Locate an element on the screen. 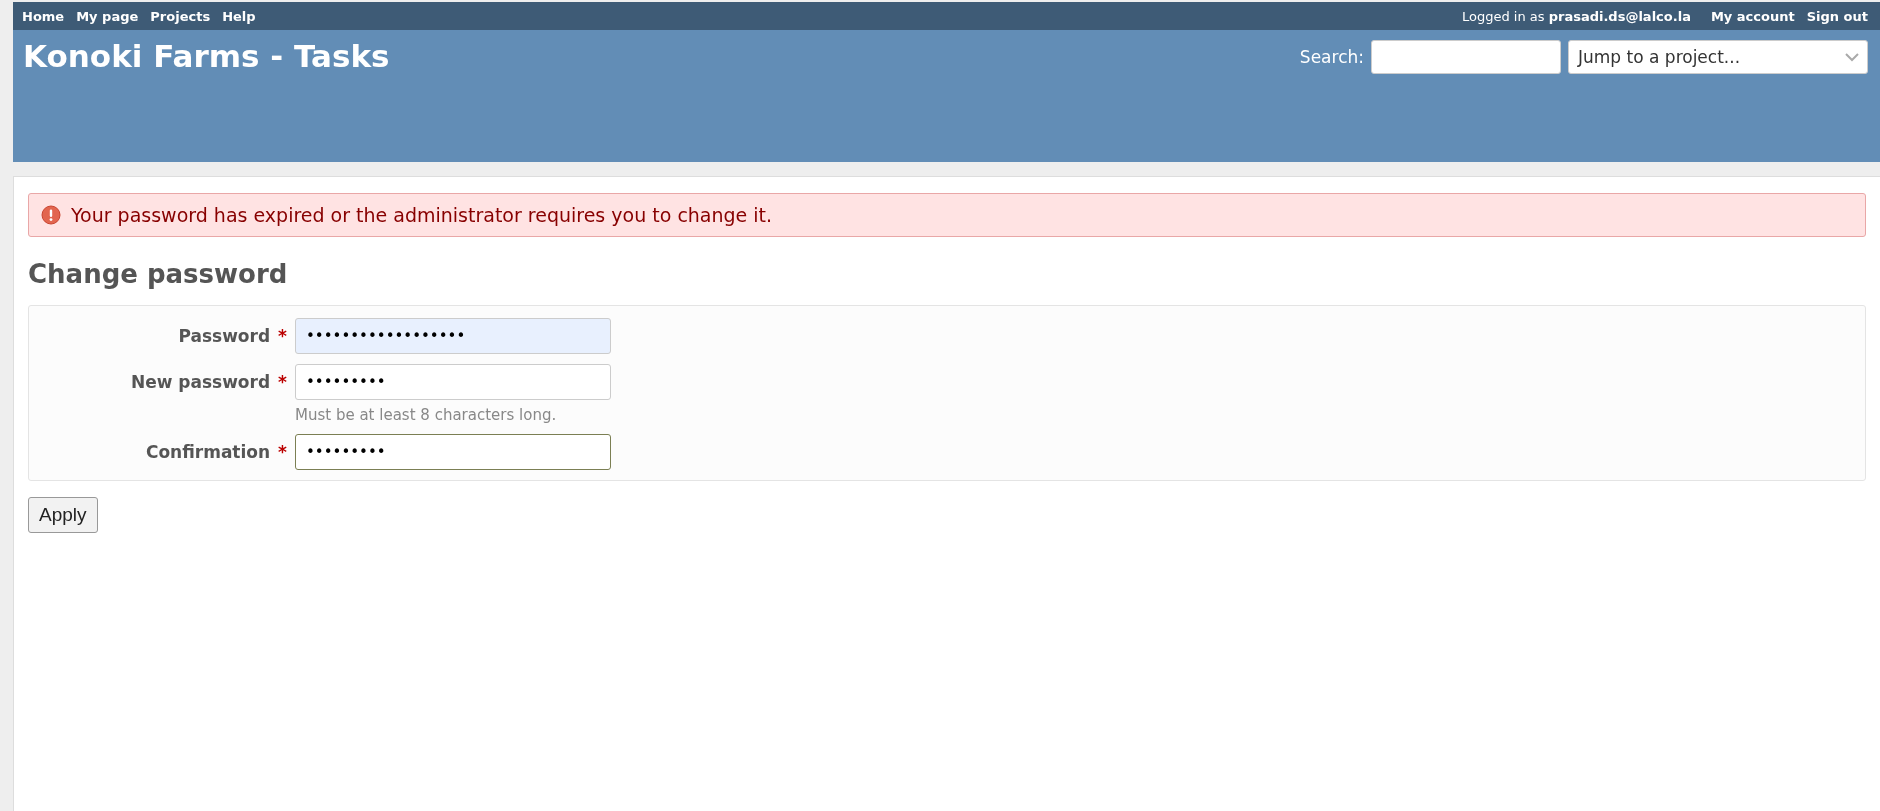 This screenshot has height=811, width=1880. logged-in-text: Logged in as prasadi.ds@lalco.la is located at coordinates (1576, 16).